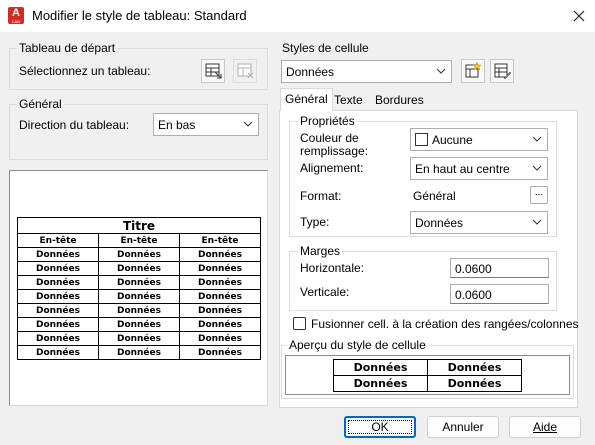  Describe the element at coordinates (332, 268) in the screenshot. I see `horizontal-margin-label: Horizontale:` at that location.